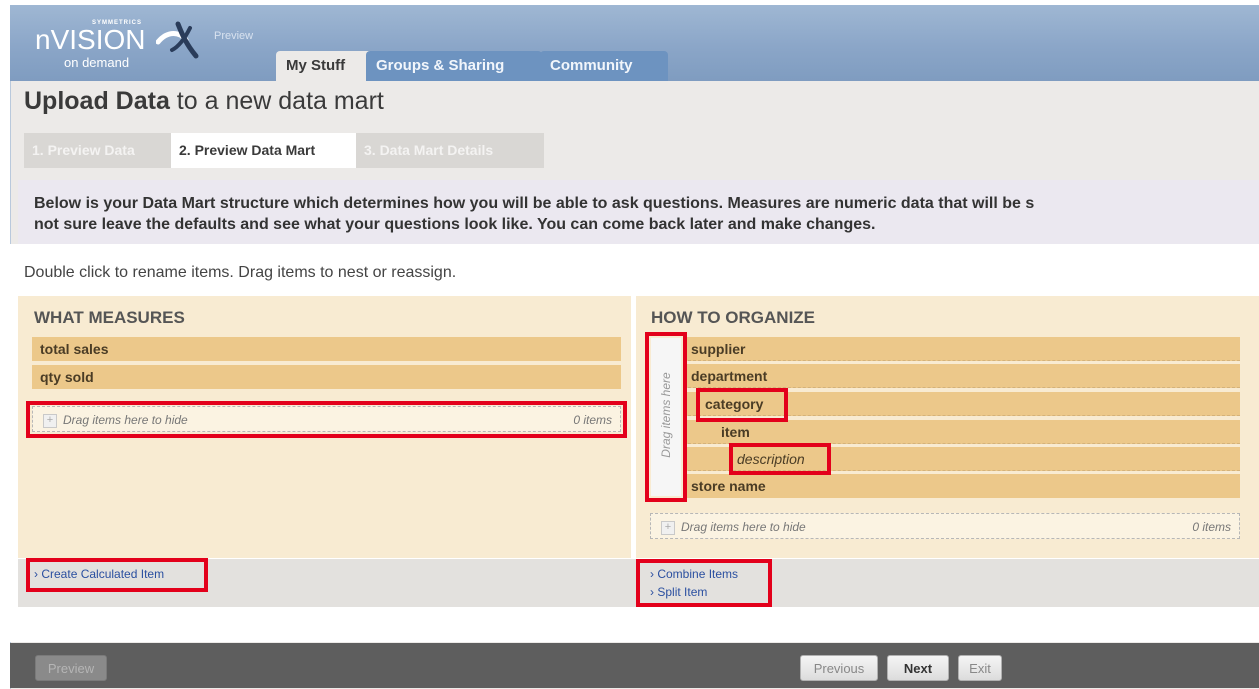  What do you see at coordinates (325, 66) in the screenshot?
I see `tab-my-stuff: My Stuff` at bounding box center [325, 66].